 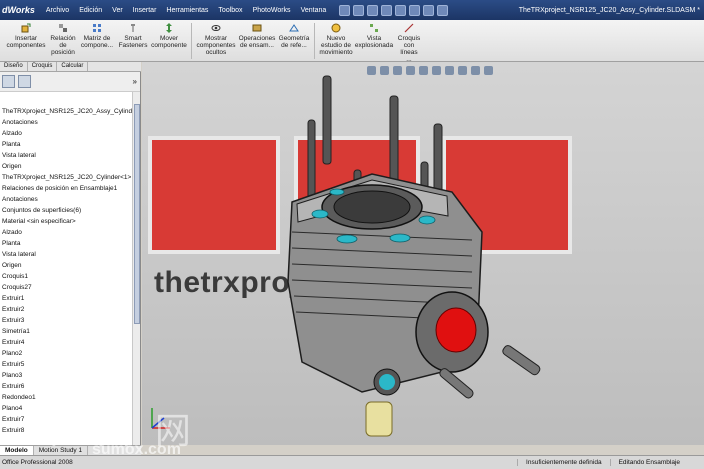 What do you see at coordinates (90, 10) in the screenshot?
I see `menu-edicion: Edición` at bounding box center [90, 10].